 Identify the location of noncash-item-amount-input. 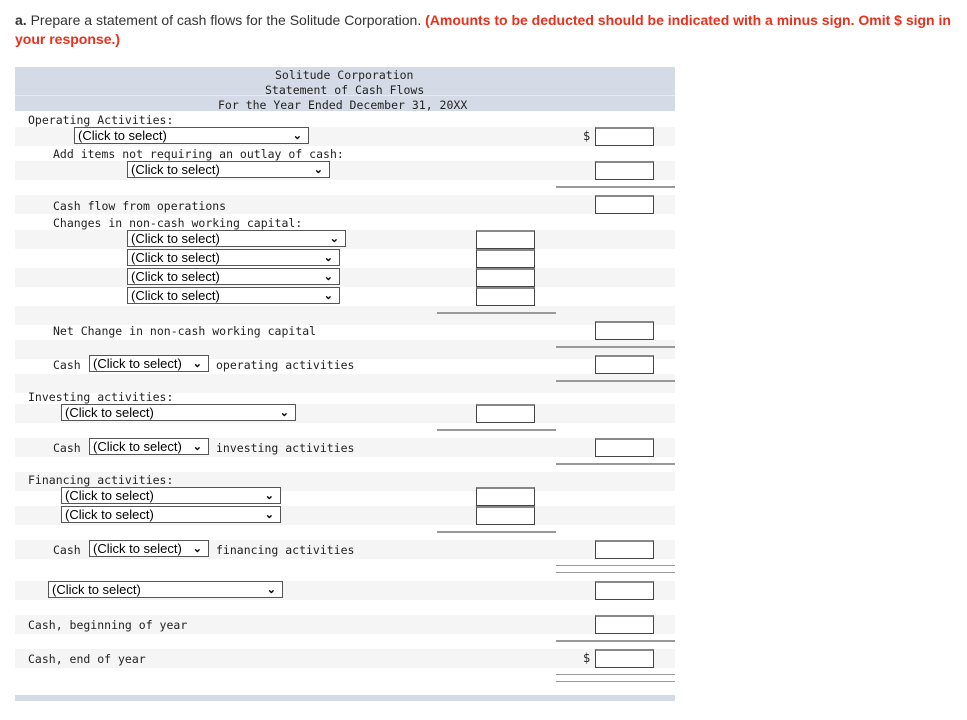
(624, 170).